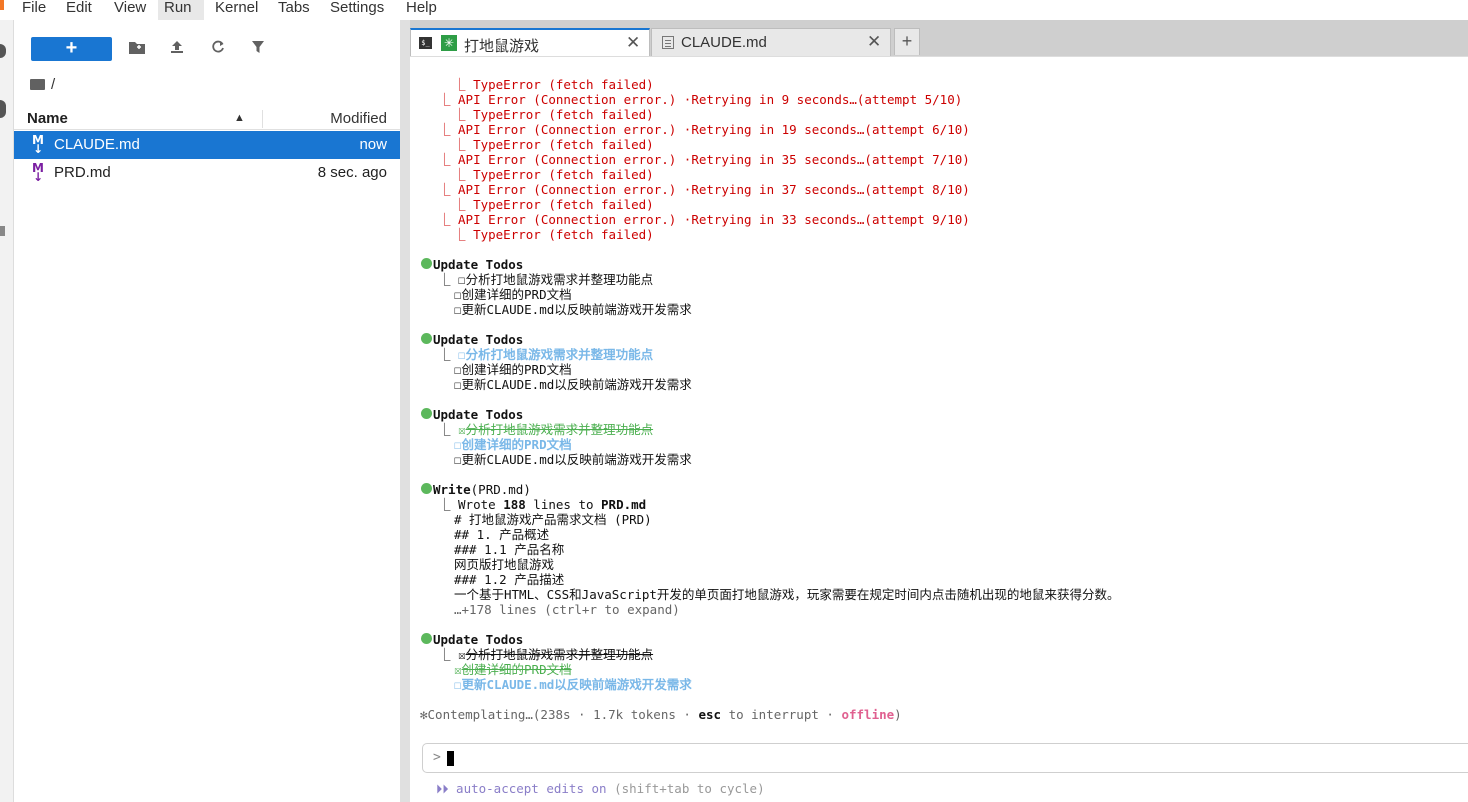 The height and width of the screenshot is (802, 1468). What do you see at coordinates (450, 758) in the screenshot?
I see `text-cursor` at bounding box center [450, 758].